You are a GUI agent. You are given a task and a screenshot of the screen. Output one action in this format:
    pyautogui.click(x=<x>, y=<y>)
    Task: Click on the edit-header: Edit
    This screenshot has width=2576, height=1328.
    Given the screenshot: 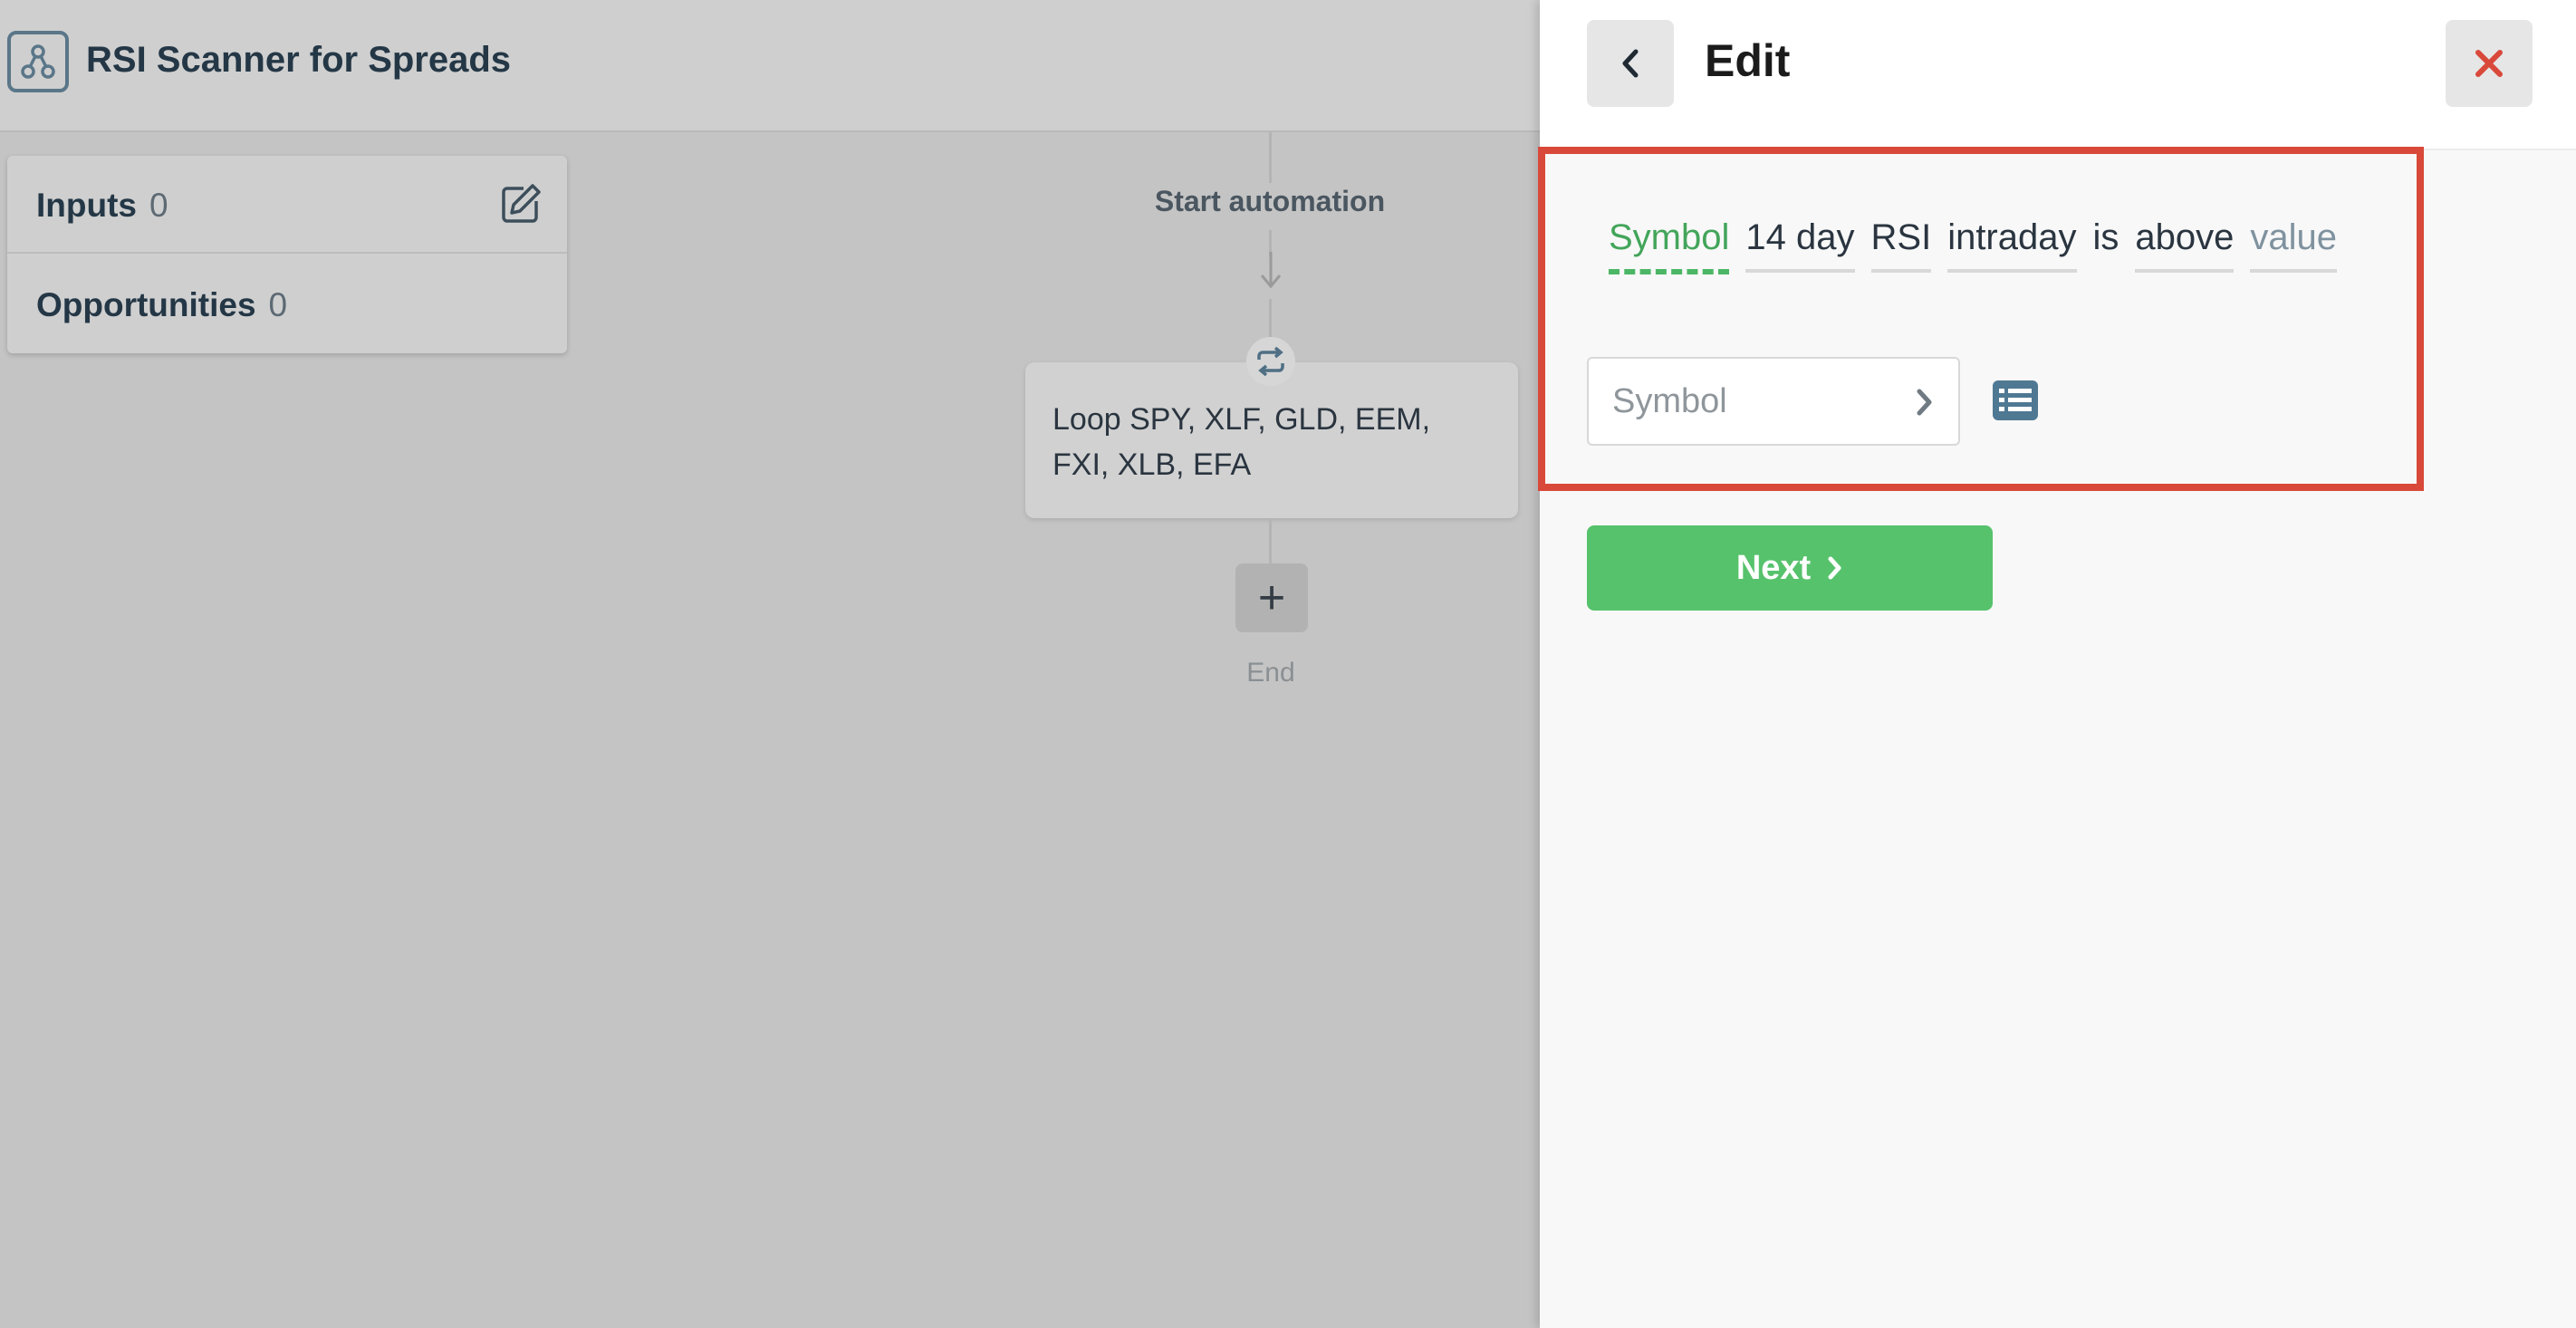 What is the action you would take?
    pyautogui.click(x=2058, y=75)
    